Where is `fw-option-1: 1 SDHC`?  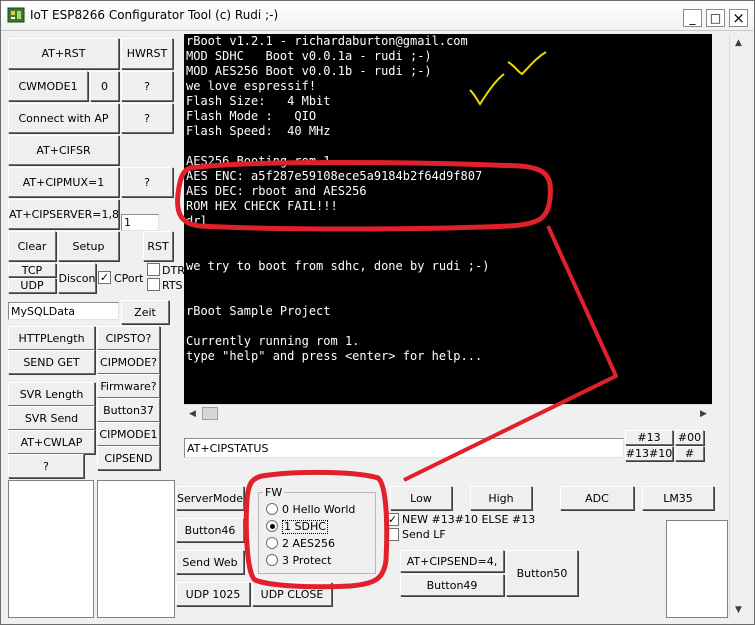 fw-option-1: 1 SDHC is located at coordinates (305, 527).